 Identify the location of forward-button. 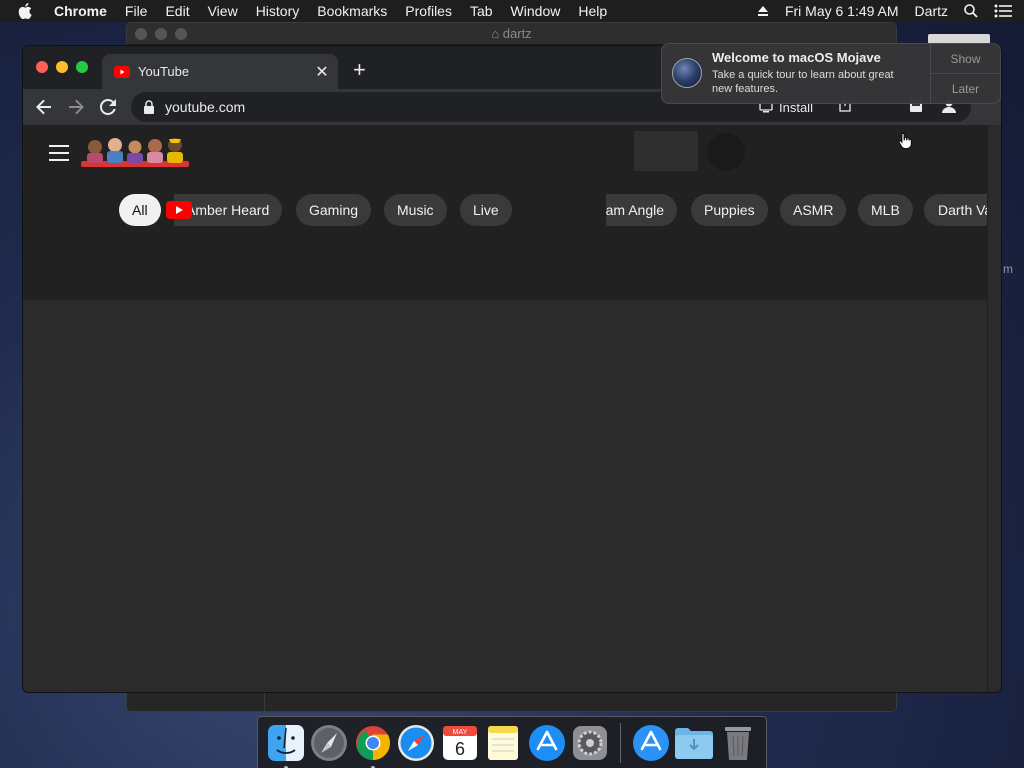
(76, 107).